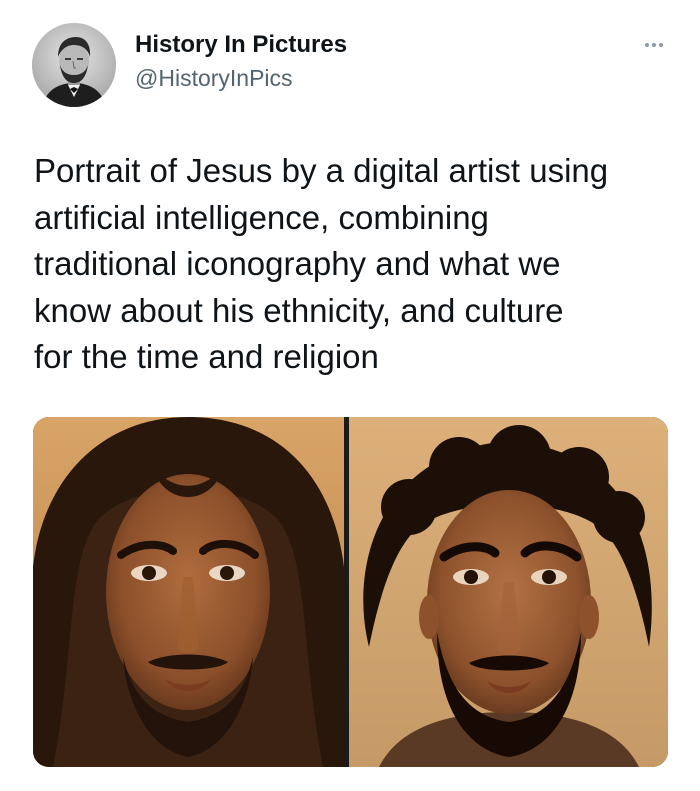  Describe the element at coordinates (297, 263) in the screenshot. I see `tweet-text-line: traditional iconography and what we` at that location.